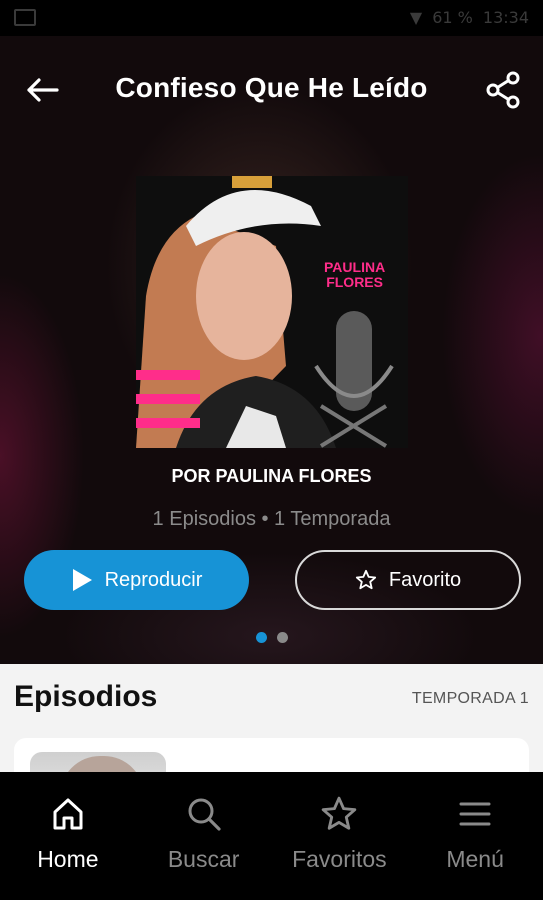  What do you see at coordinates (475, 836) in the screenshot?
I see `nav-menu: Menú` at bounding box center [475, 836].